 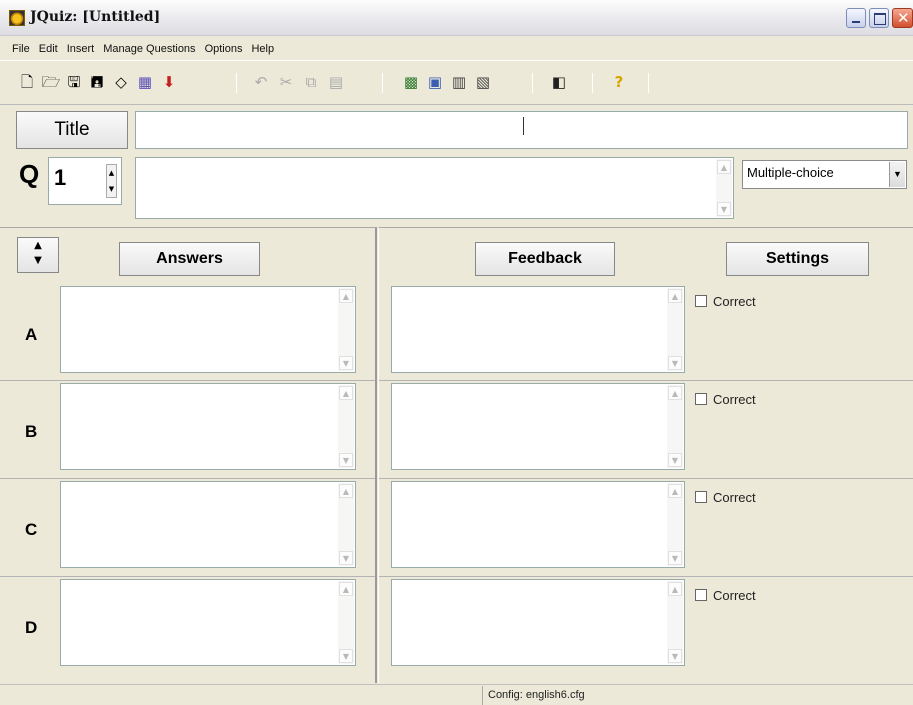 I want to click on question-type-value: Multiple-choice, so click(x=790, y=172).